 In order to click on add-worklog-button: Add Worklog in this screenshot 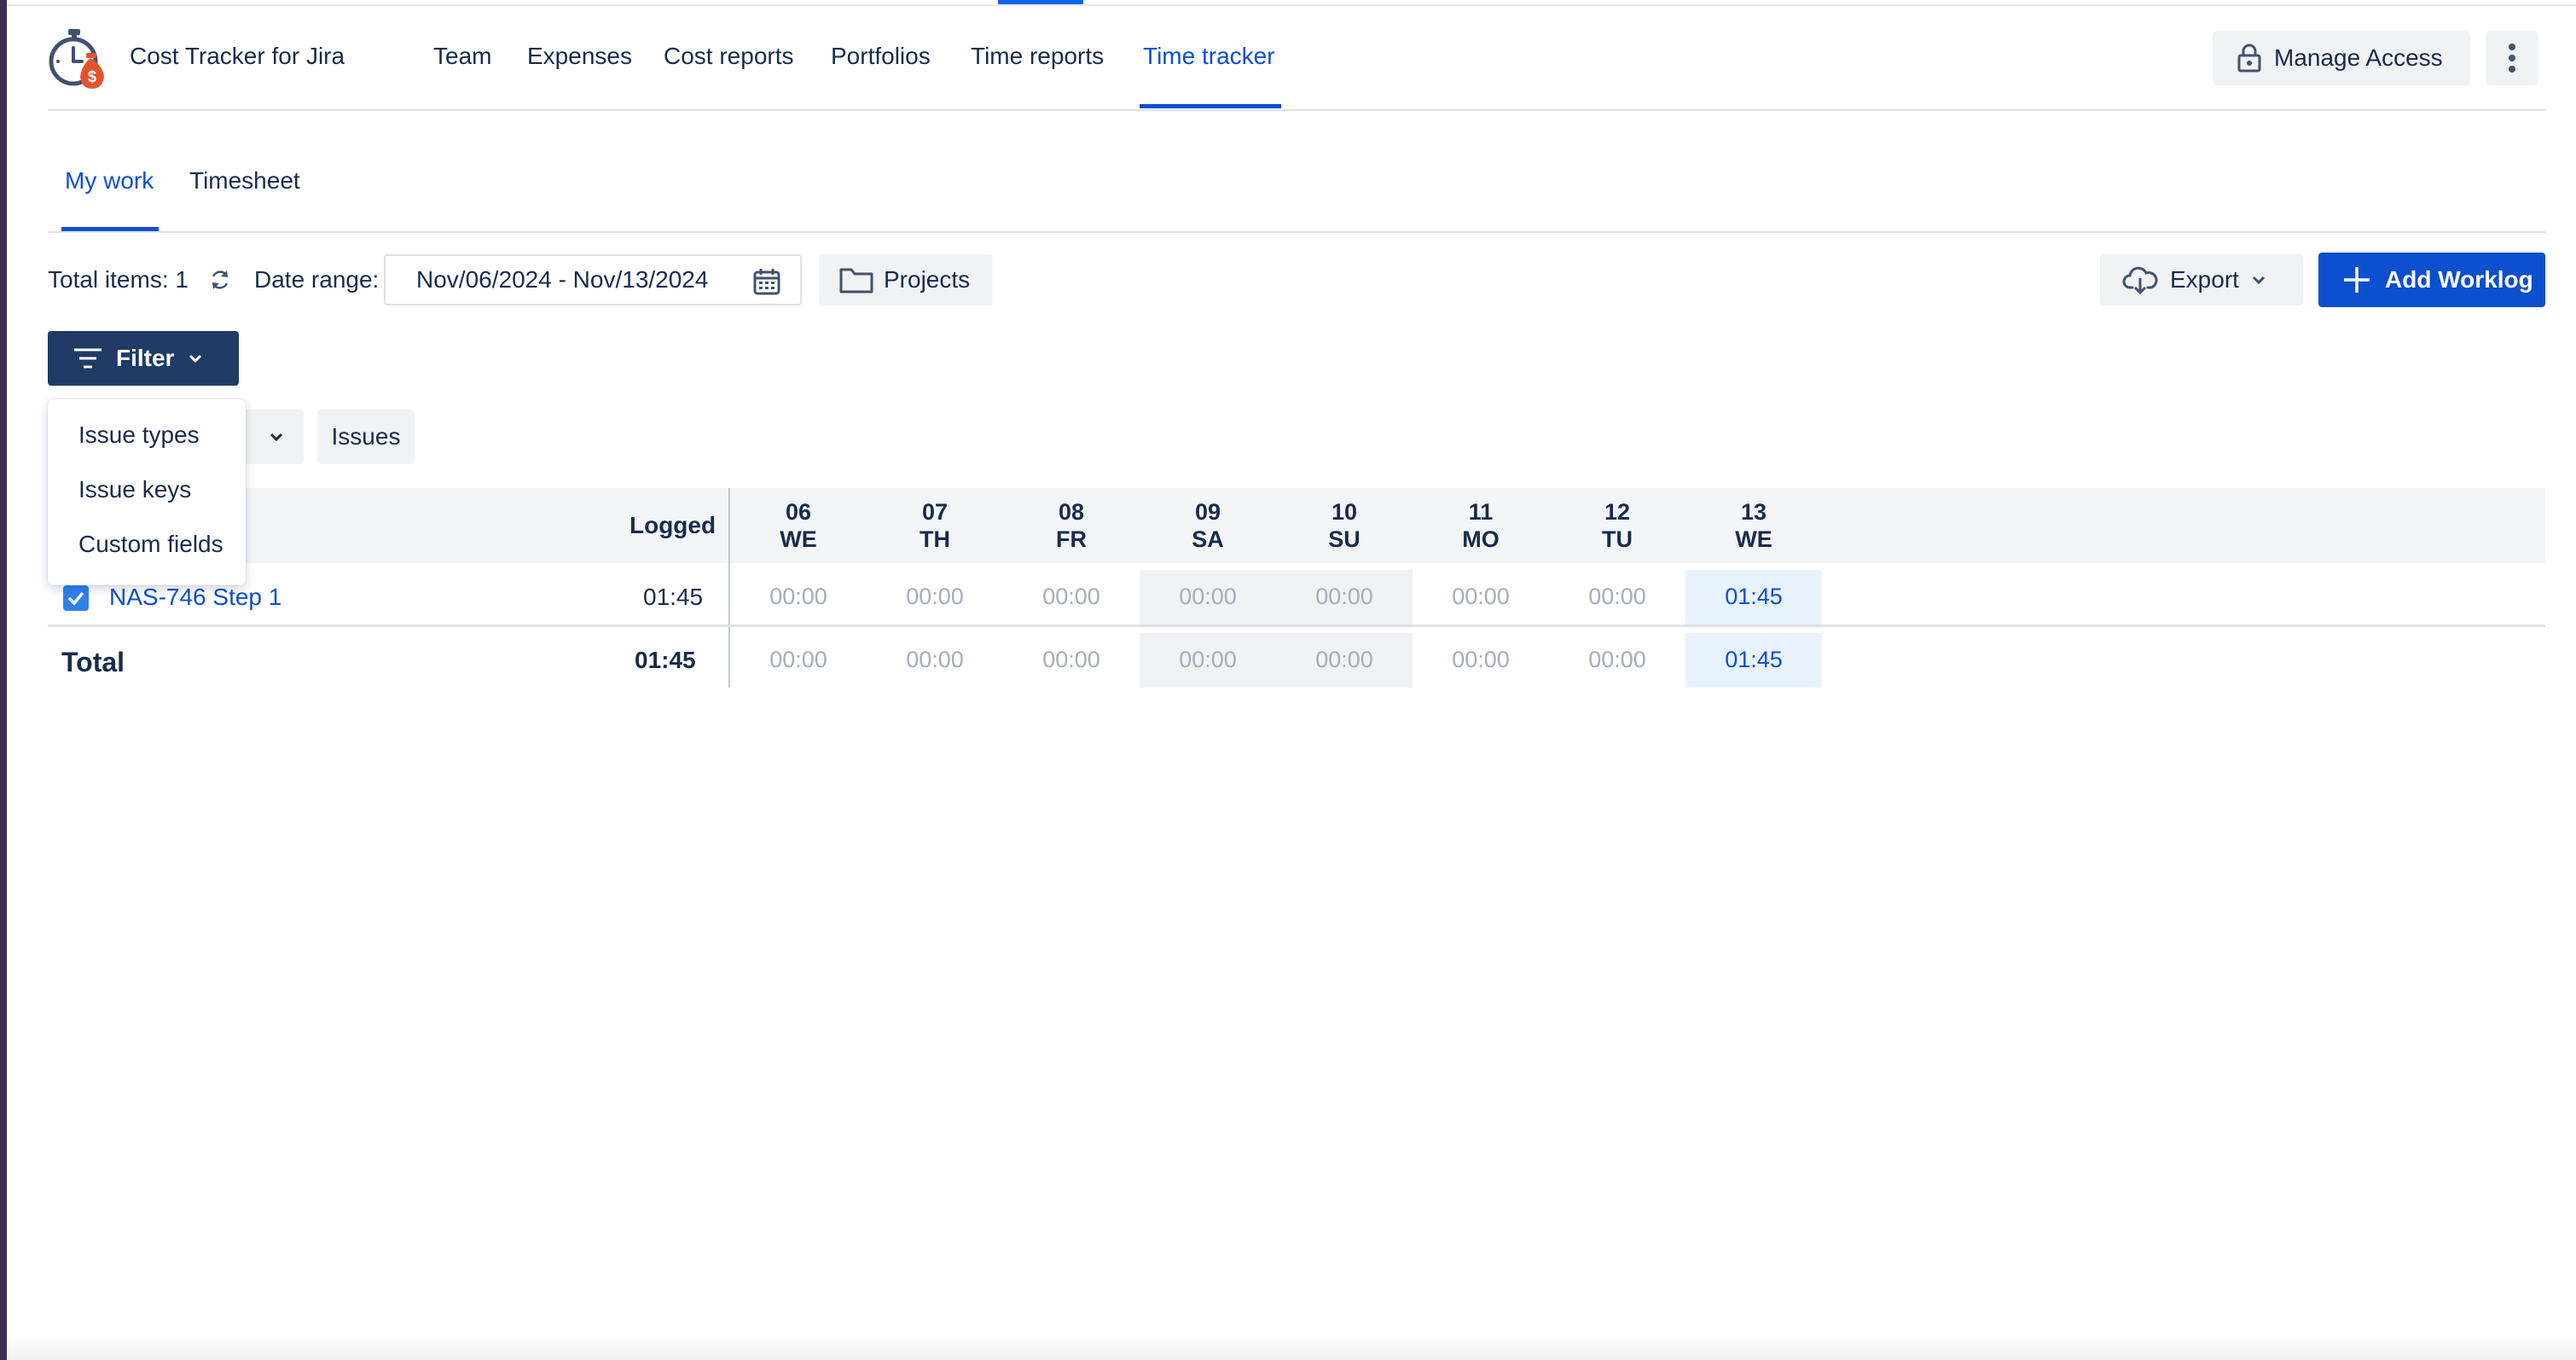, I will do `click(2431, 280)`.